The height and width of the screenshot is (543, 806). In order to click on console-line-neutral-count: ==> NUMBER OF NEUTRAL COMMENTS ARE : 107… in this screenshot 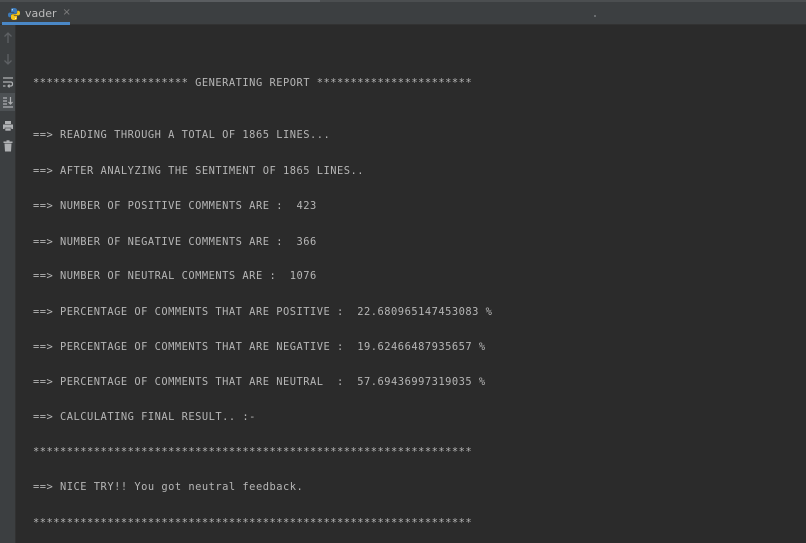, I will do `click(175, 276)`.